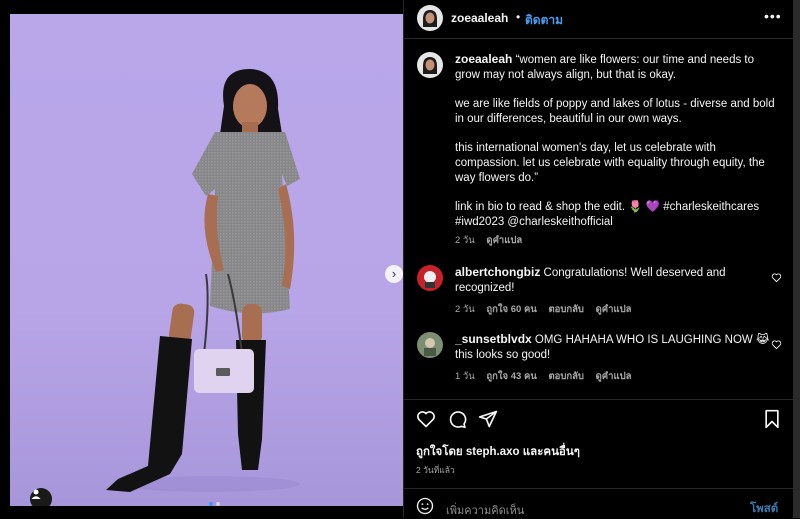  What do you see at coordinates (599, 420) in the screenshot?
I see `action-bar` at bounding box center [599, 420].